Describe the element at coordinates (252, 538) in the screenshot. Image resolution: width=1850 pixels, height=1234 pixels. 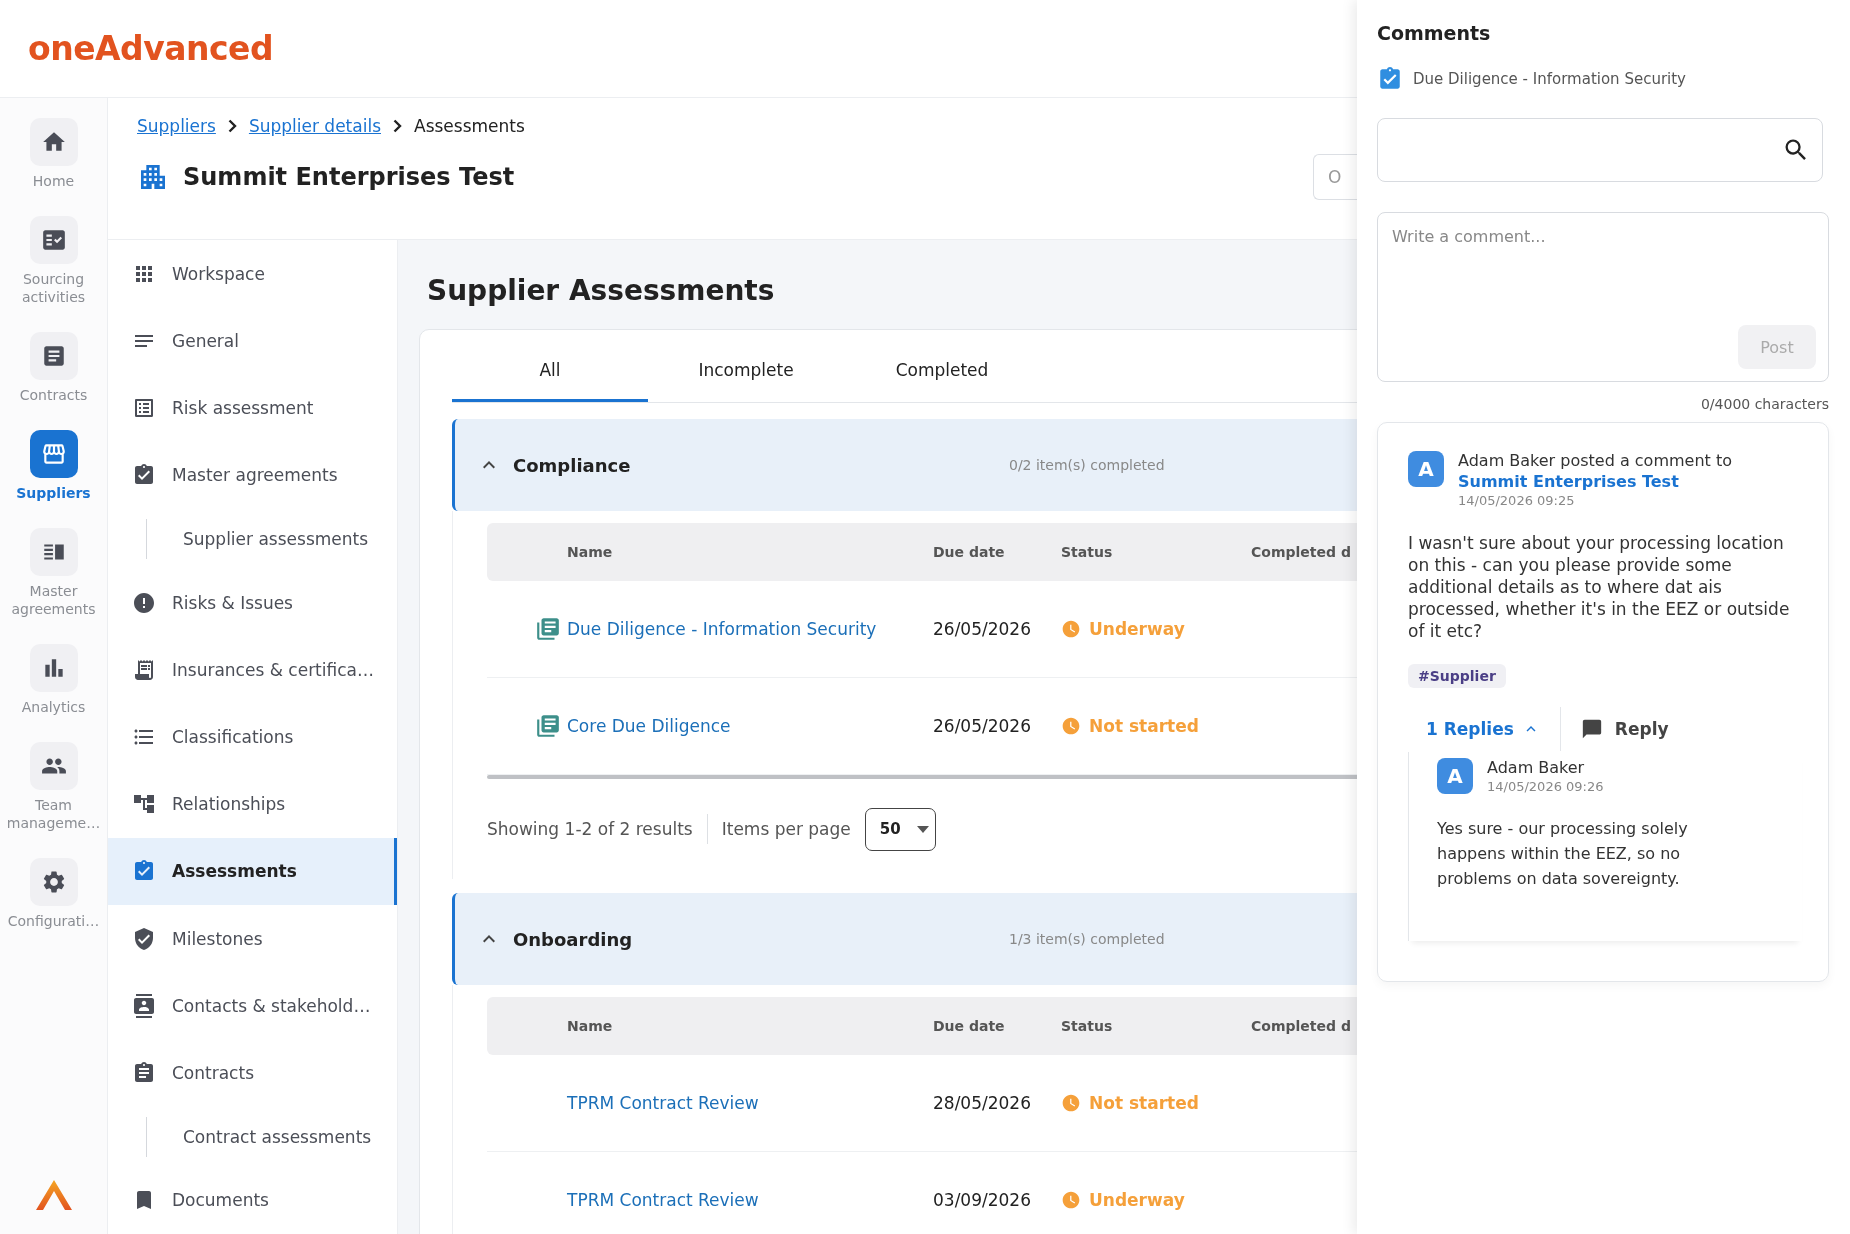
I see `sidebar-item: Supplier assessments` at that location.